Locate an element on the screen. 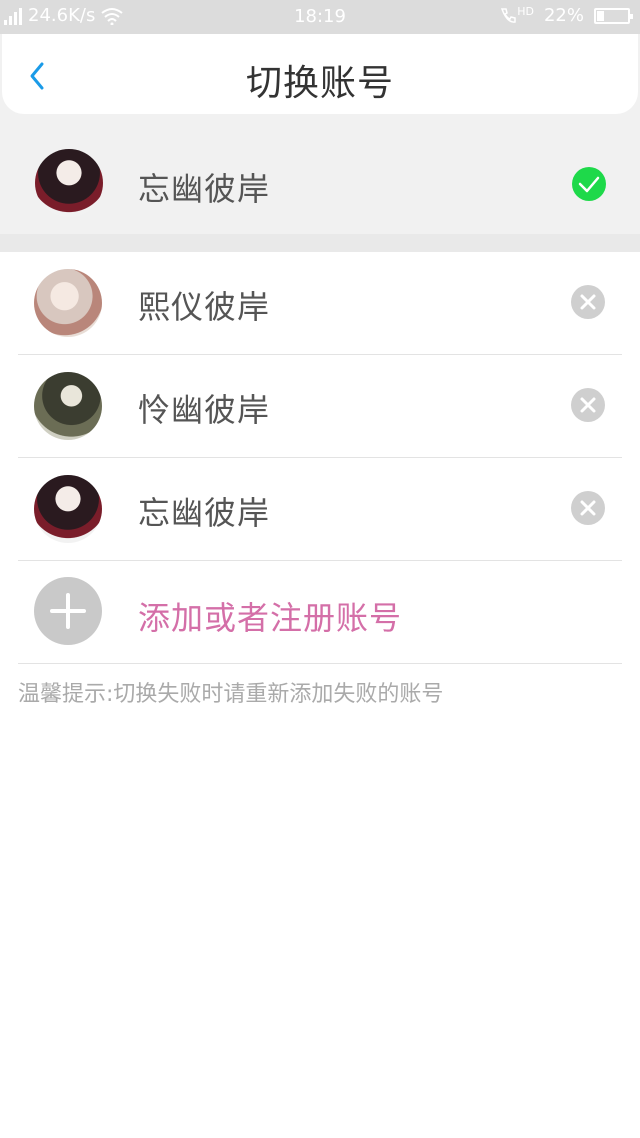 The height and width of the screenshot is (1138, 640). hd-label: HD is located at coordinates (525, 11).